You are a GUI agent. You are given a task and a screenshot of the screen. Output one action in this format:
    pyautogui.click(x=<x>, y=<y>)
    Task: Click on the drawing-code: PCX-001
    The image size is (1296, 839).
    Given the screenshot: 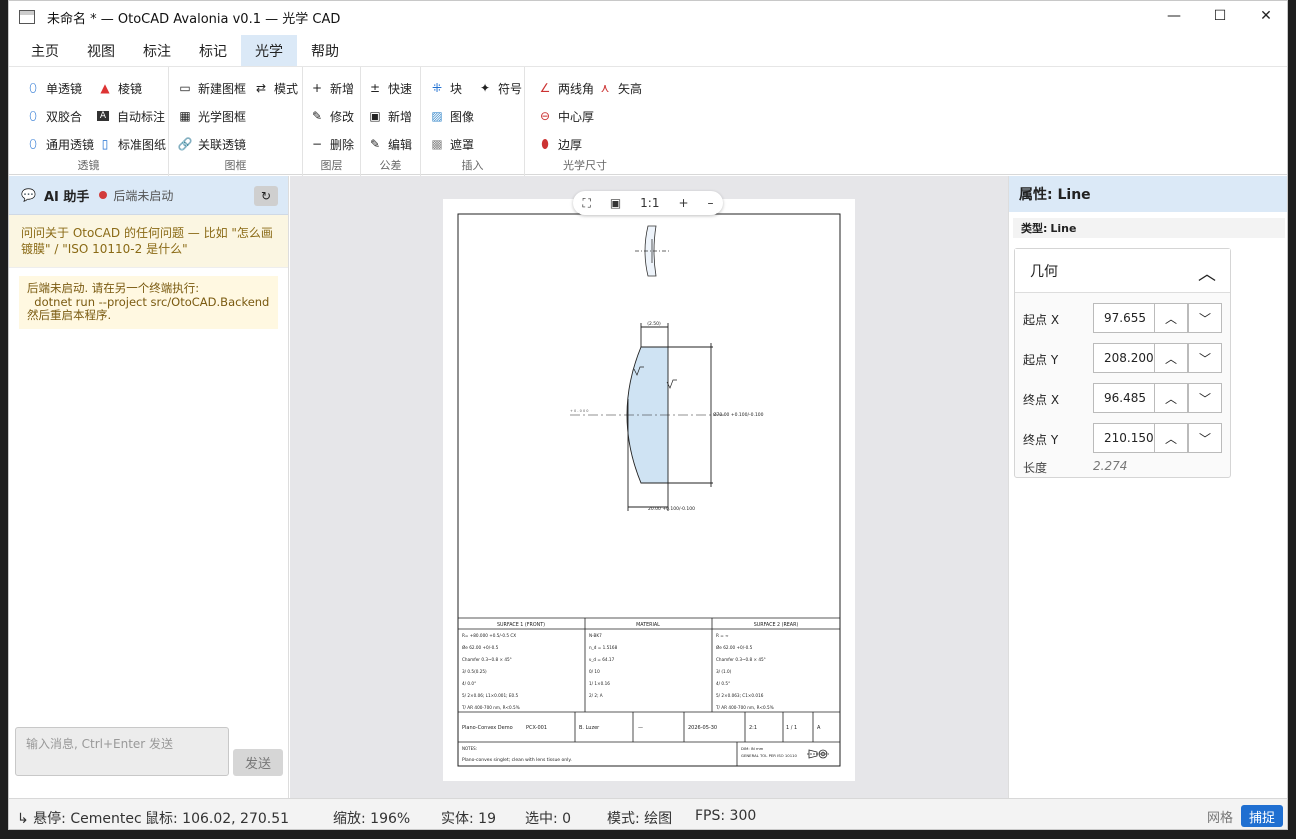 What is the action you would take?
    pyautogui.click(x=536, y=728)
    